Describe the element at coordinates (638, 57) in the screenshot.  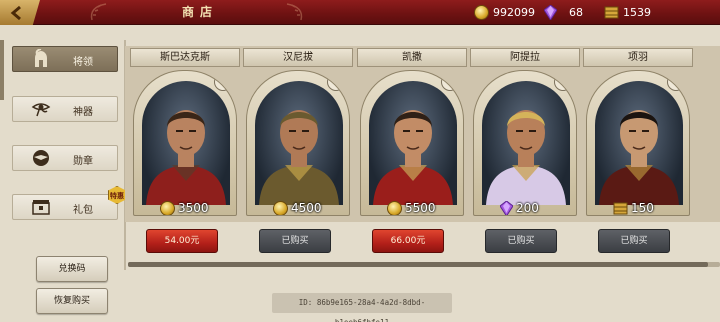
I see `hero-name: 项羽` at that location.